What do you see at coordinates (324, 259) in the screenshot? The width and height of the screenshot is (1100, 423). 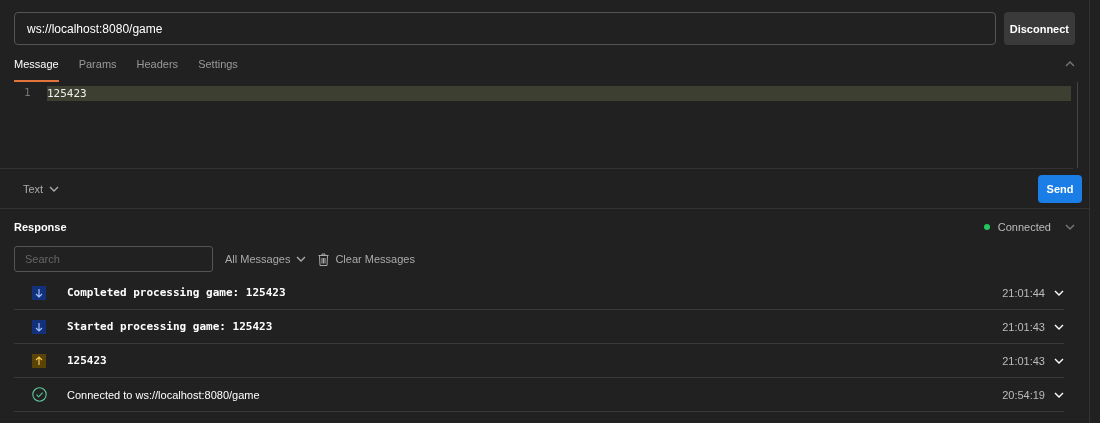 I see `trash-icon` at bounding box center [324, 259].